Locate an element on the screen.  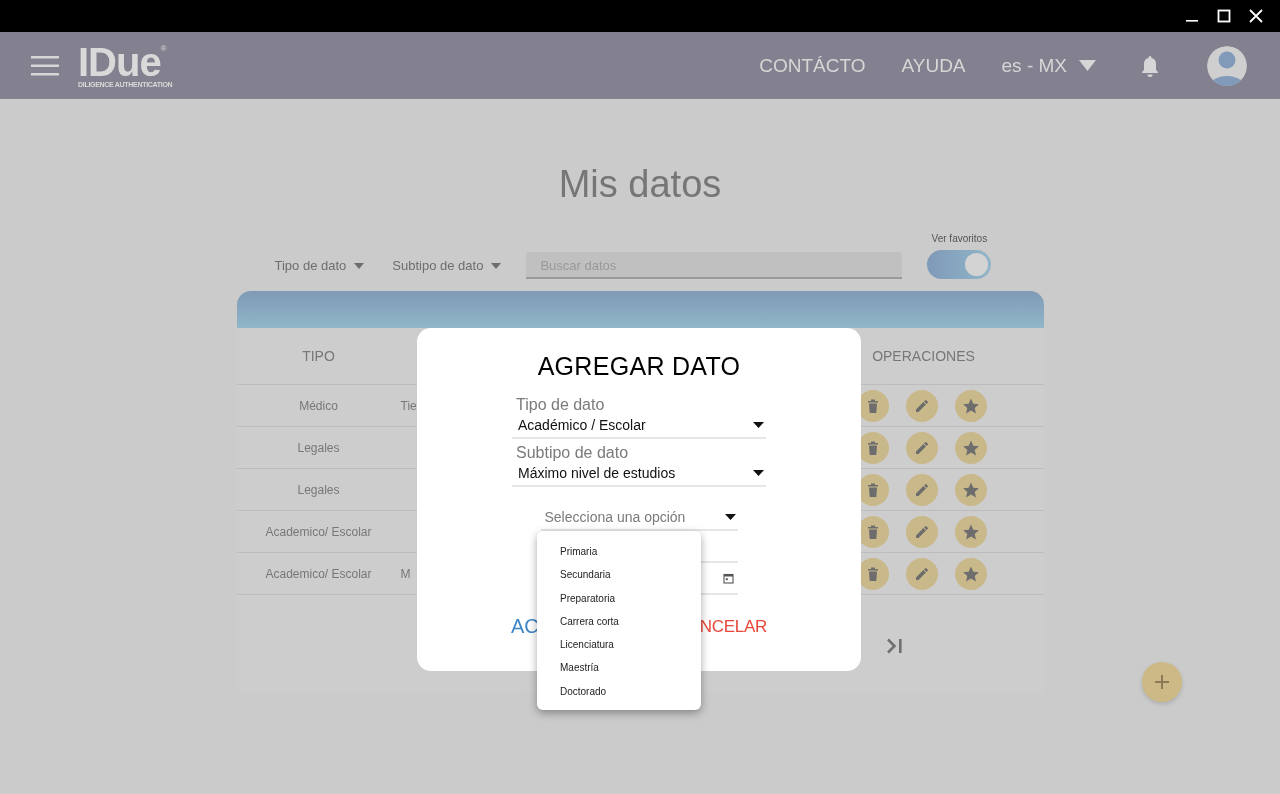
field-label: Subtipo de dato is located at coordinates (572, 453).